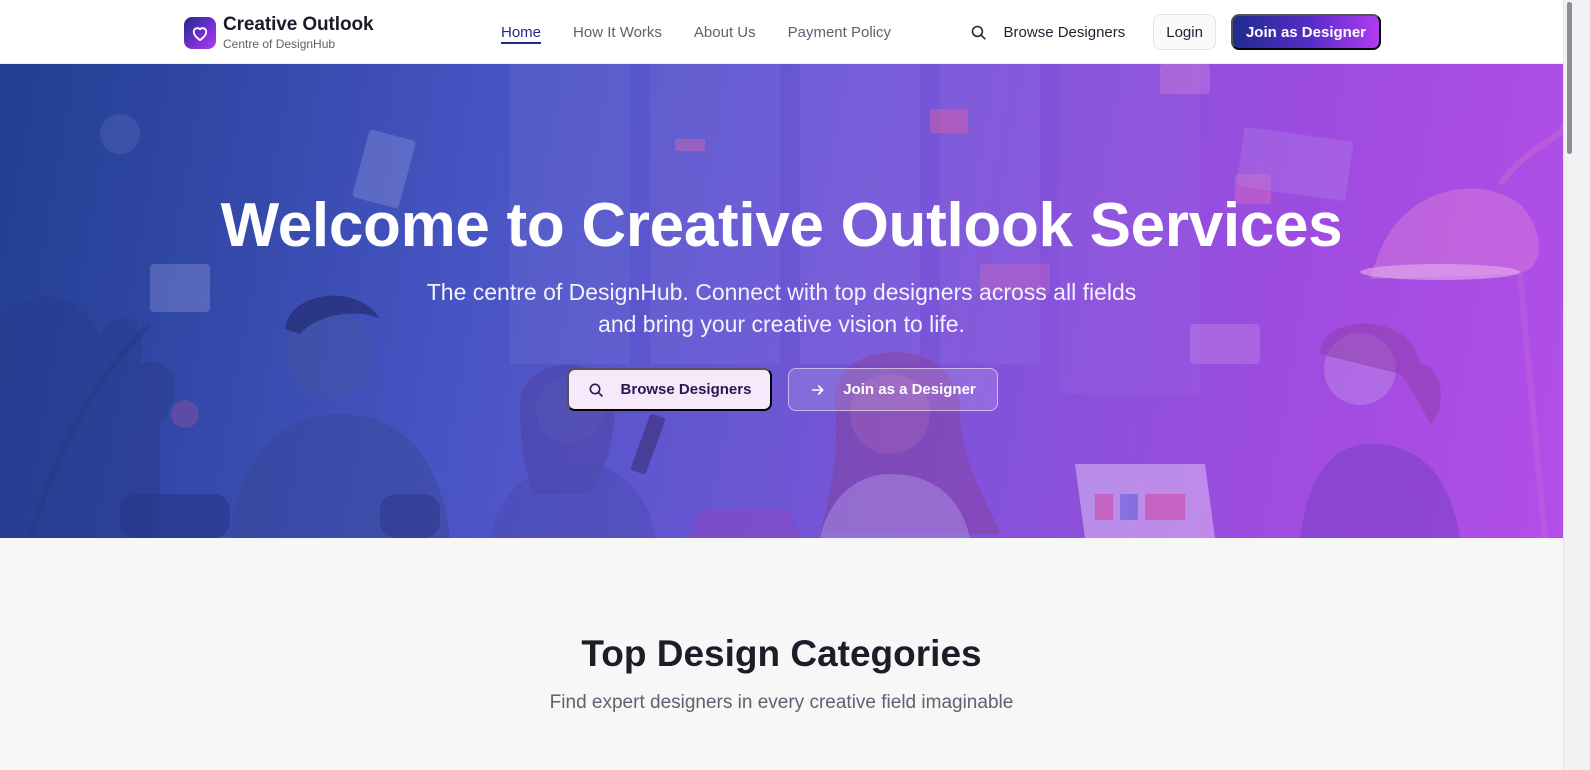 Image resolution: width=1590 pixels, height=770 pixels. I want to click on nav-about-us: About Us, so click(725, 32).